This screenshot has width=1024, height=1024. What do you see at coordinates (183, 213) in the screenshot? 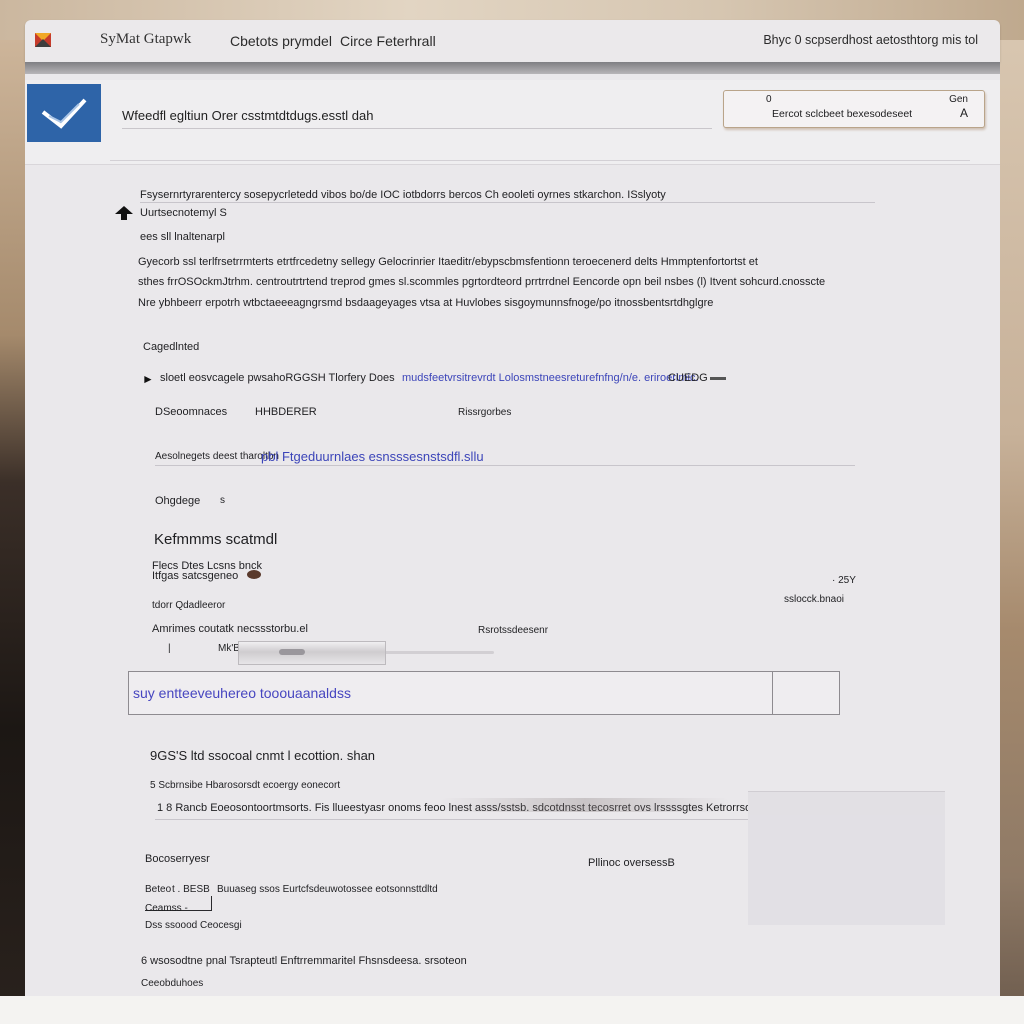
I see `intro-subtitle: Uurtsecnotemyl S` at bounding box center [183, 213].